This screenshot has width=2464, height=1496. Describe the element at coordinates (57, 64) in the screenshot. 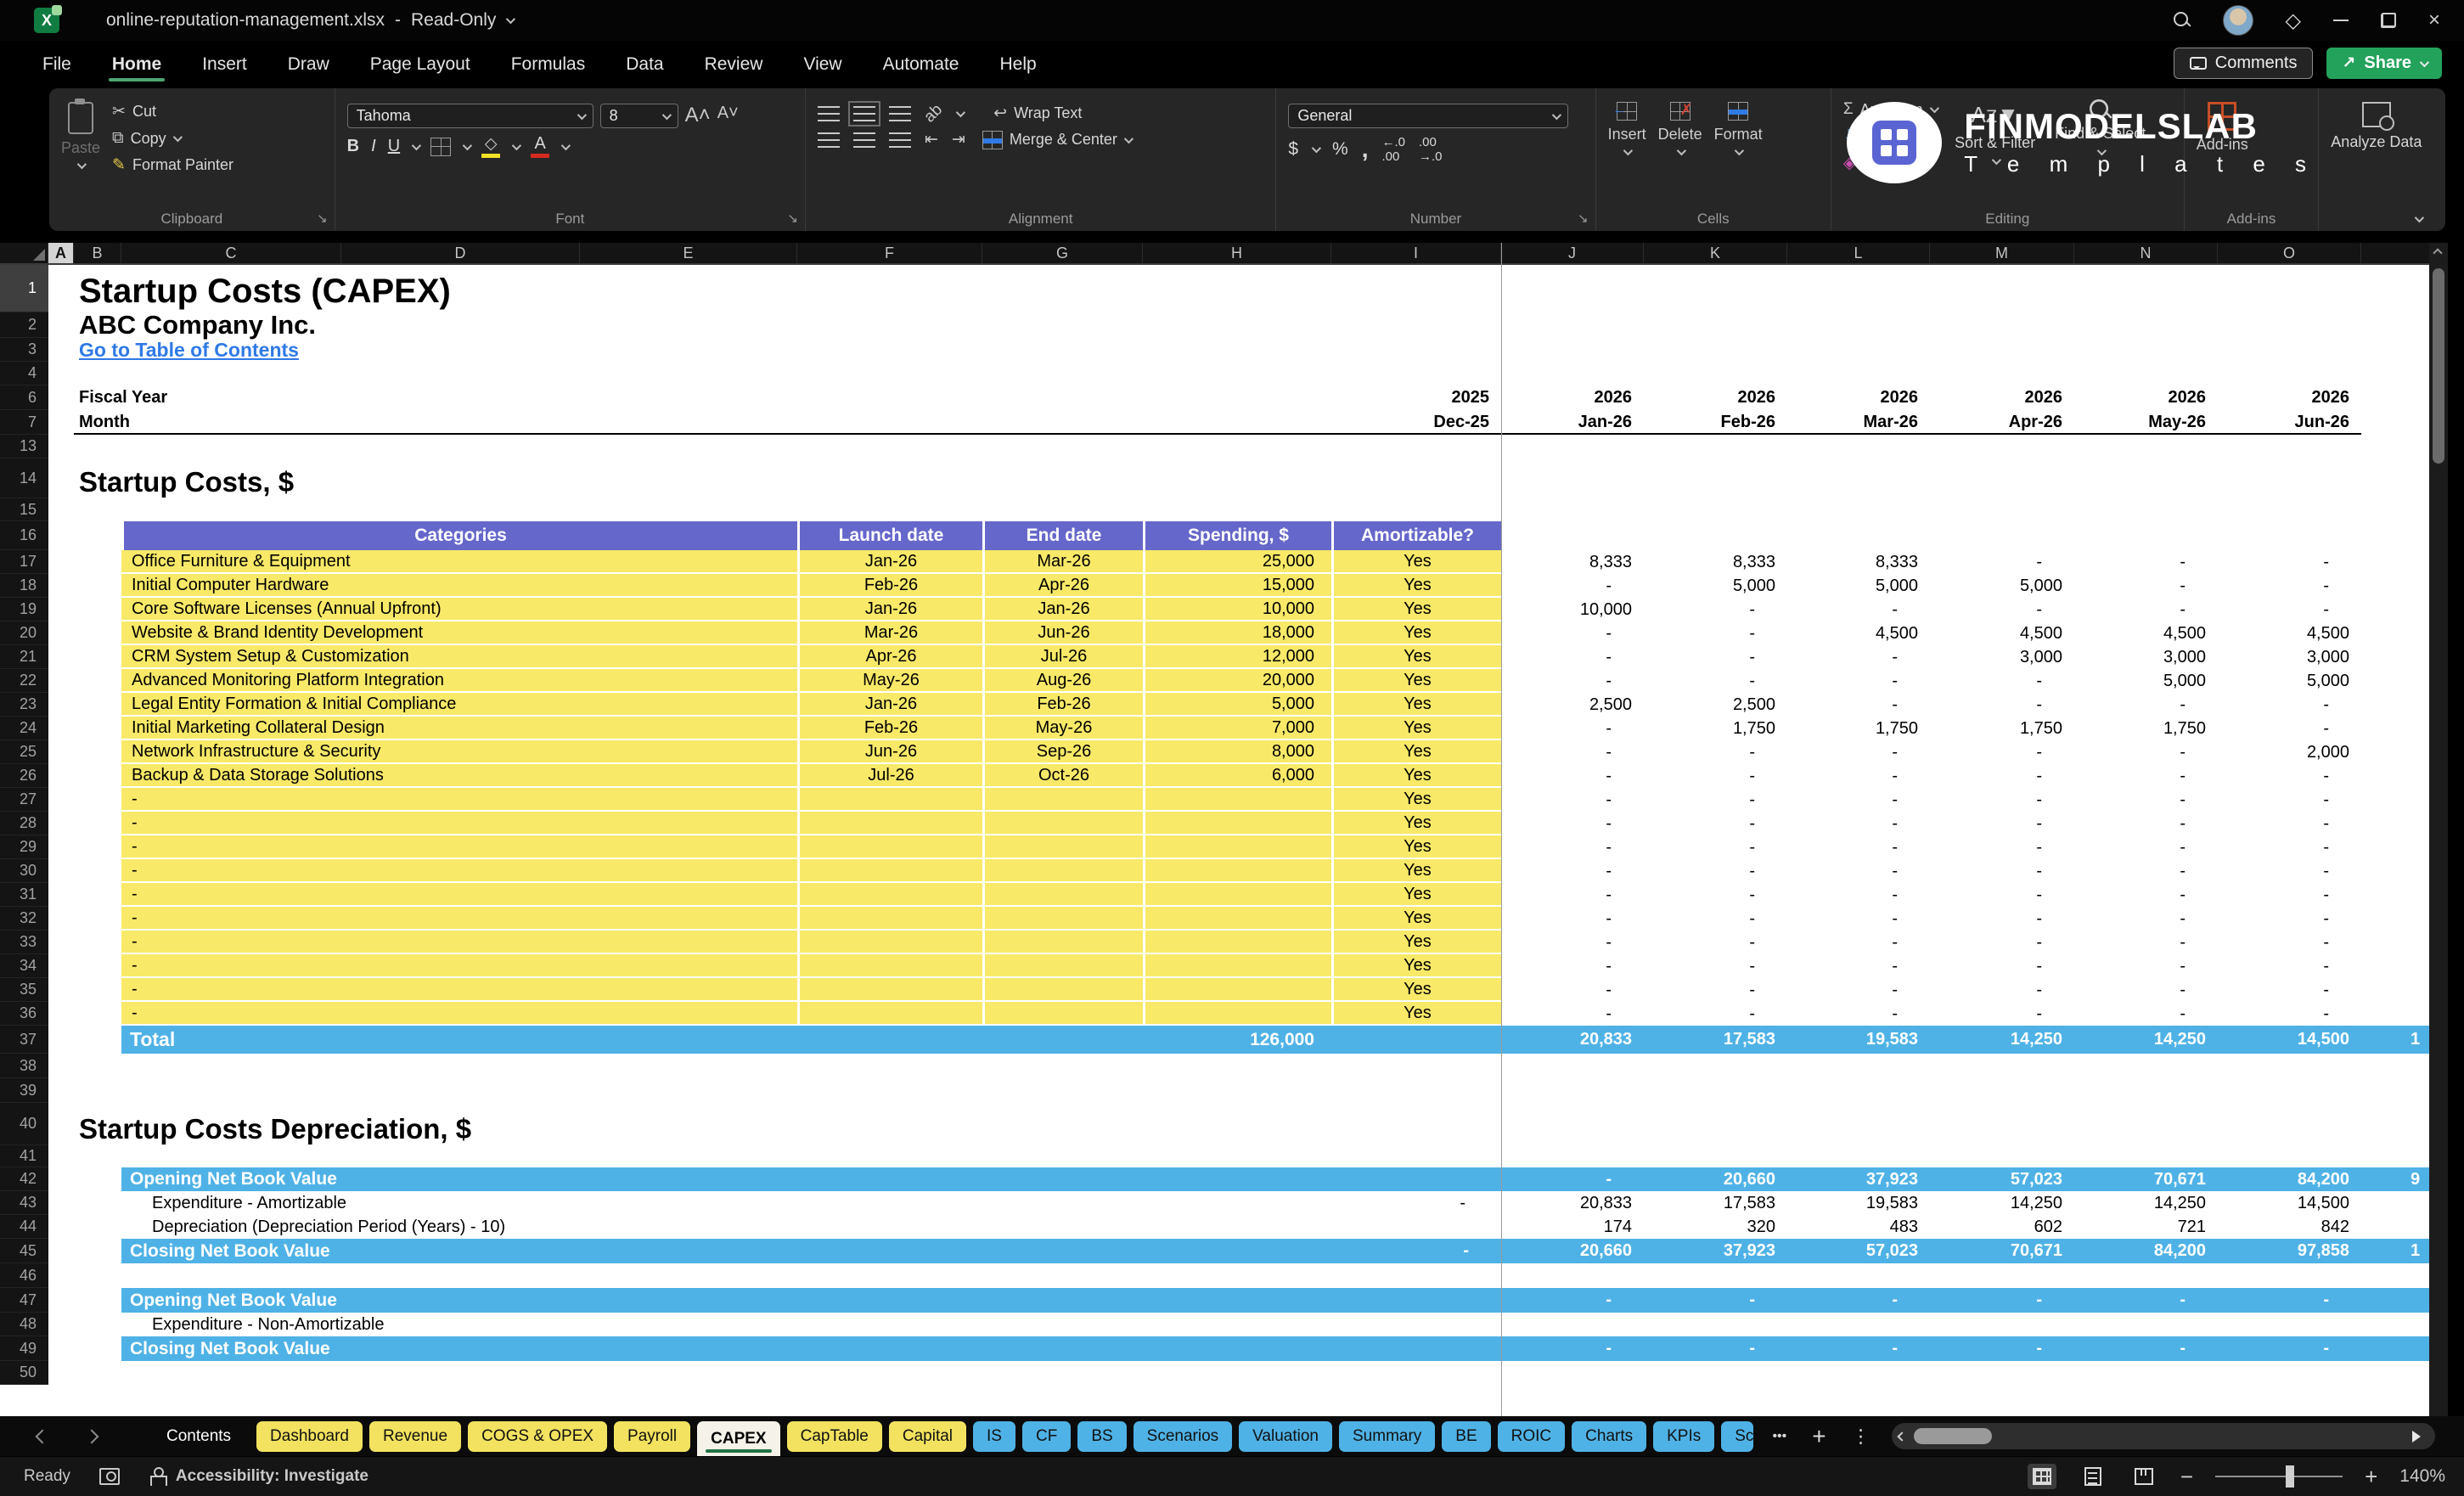

I see `menu-tab-file: File` at that location.